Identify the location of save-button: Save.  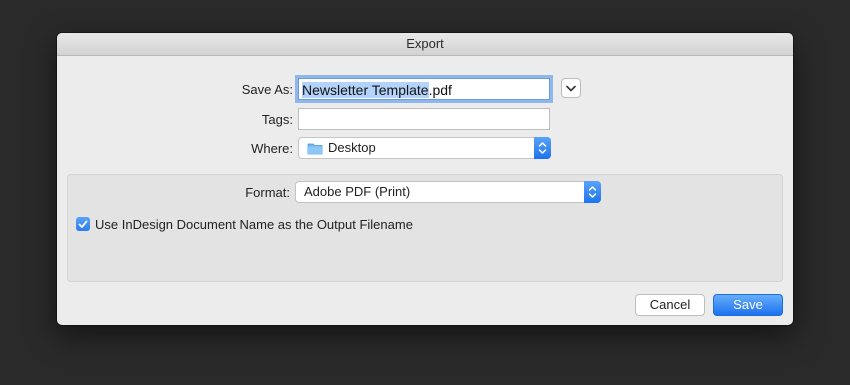
(748, 305).